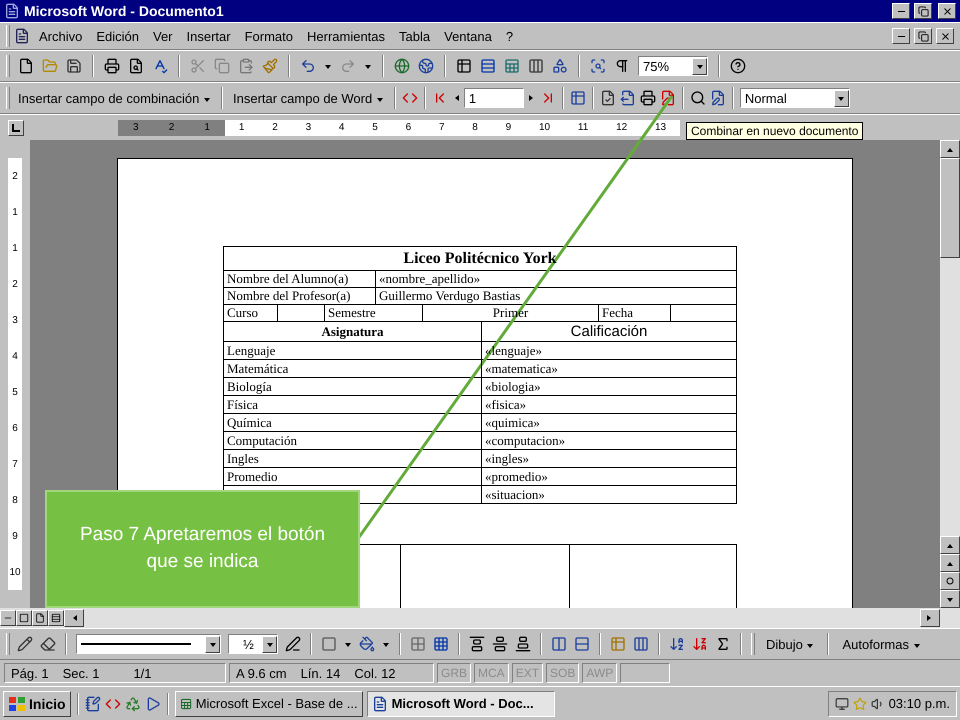 This screenshot has height=720, width=960. I want to click on undo-icon, so click(308, 66).